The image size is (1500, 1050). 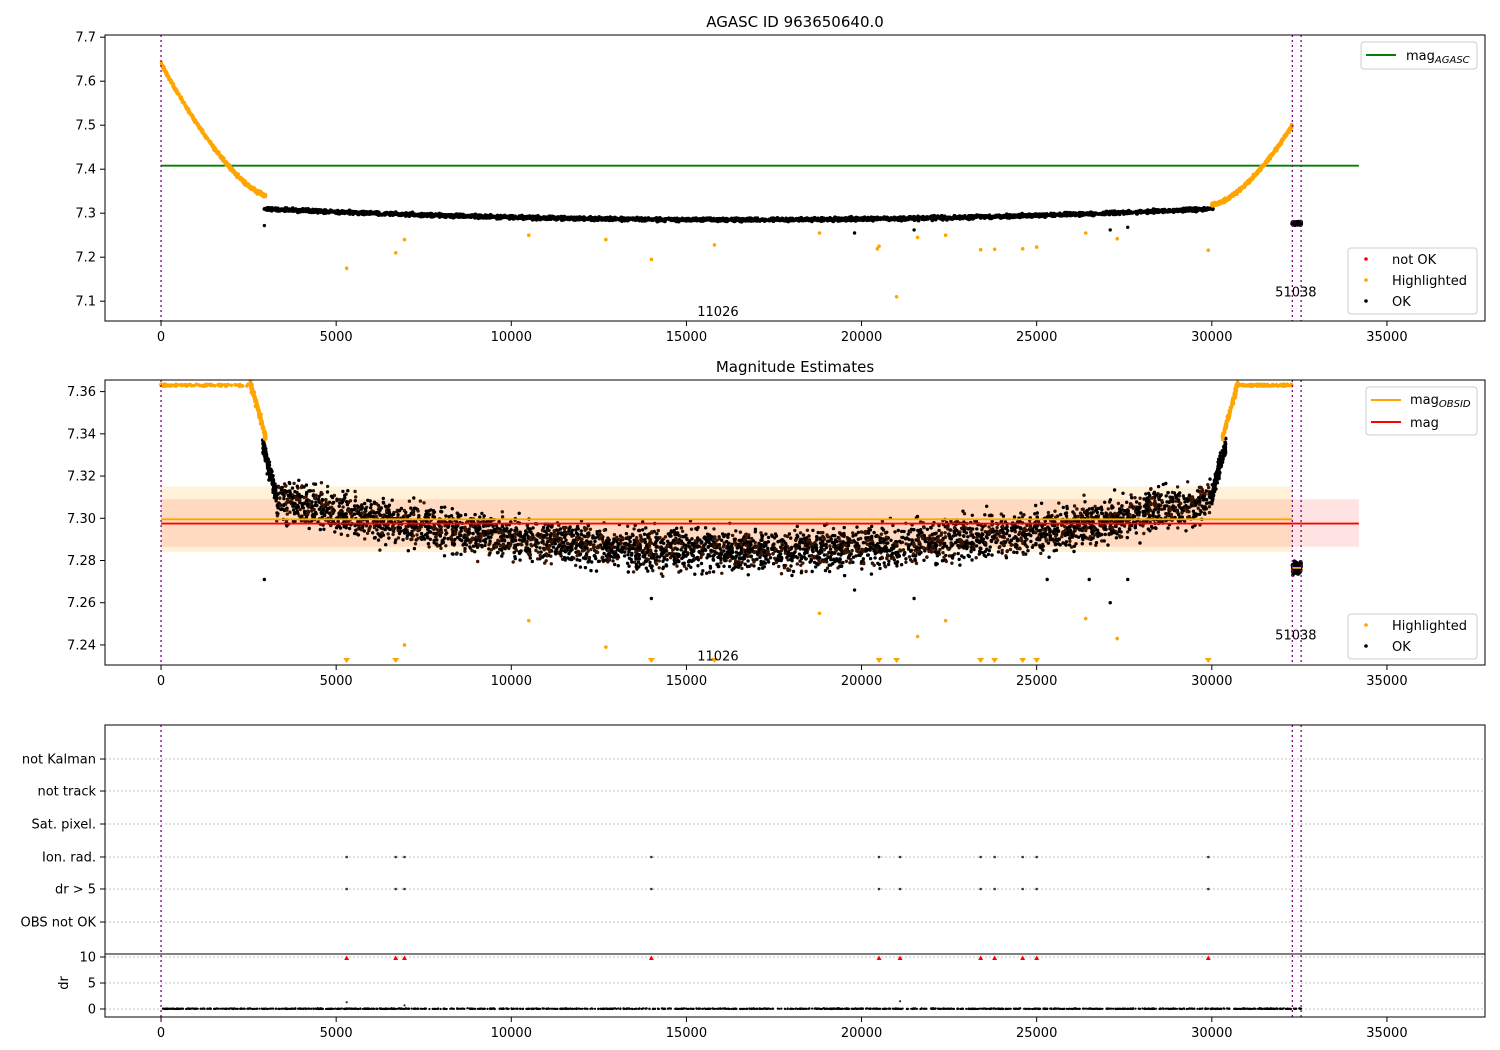 I want to click on x-tick-label: 30000, so click(x=1211, y=337).